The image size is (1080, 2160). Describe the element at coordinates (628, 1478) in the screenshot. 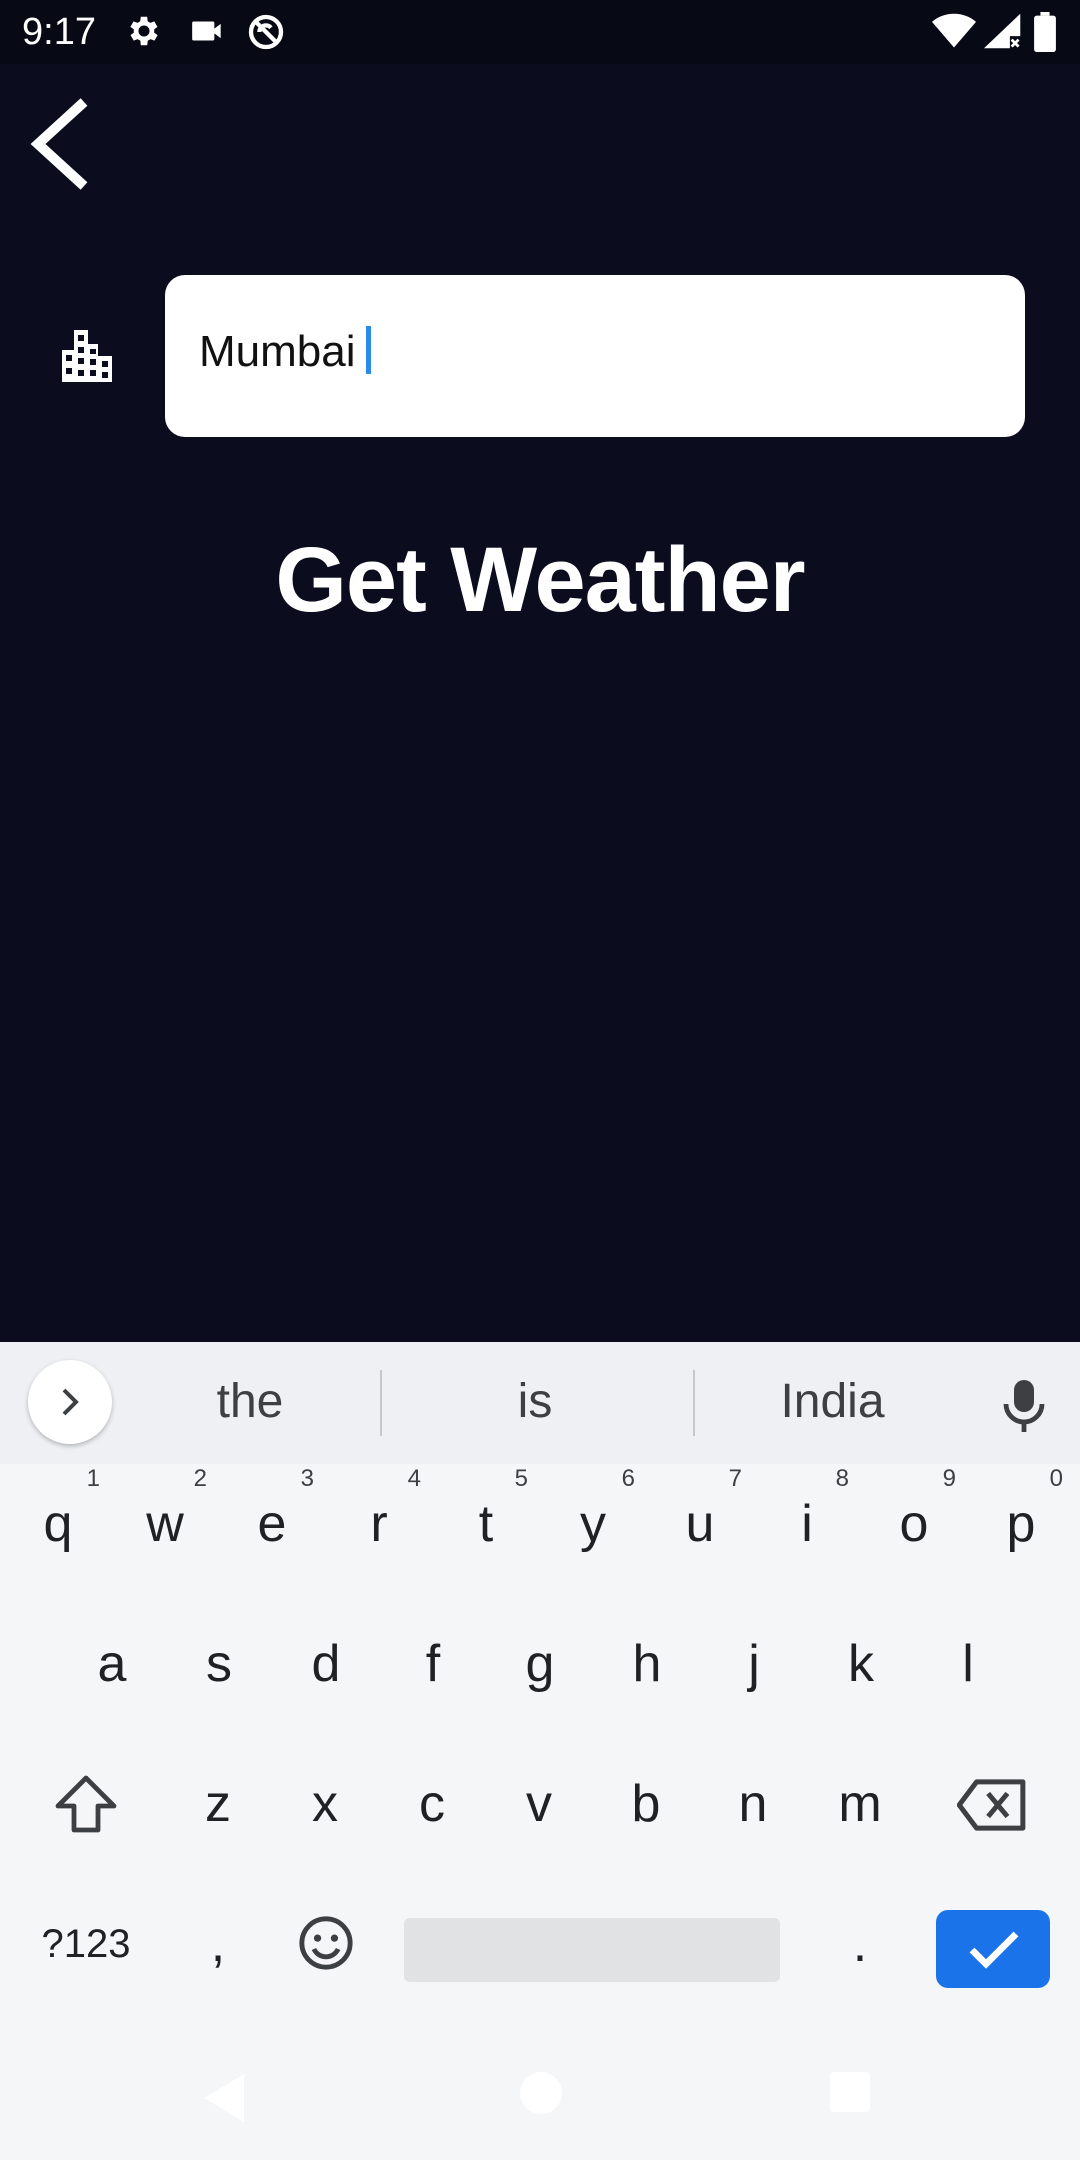

I see `key-hint: 6` at that location.